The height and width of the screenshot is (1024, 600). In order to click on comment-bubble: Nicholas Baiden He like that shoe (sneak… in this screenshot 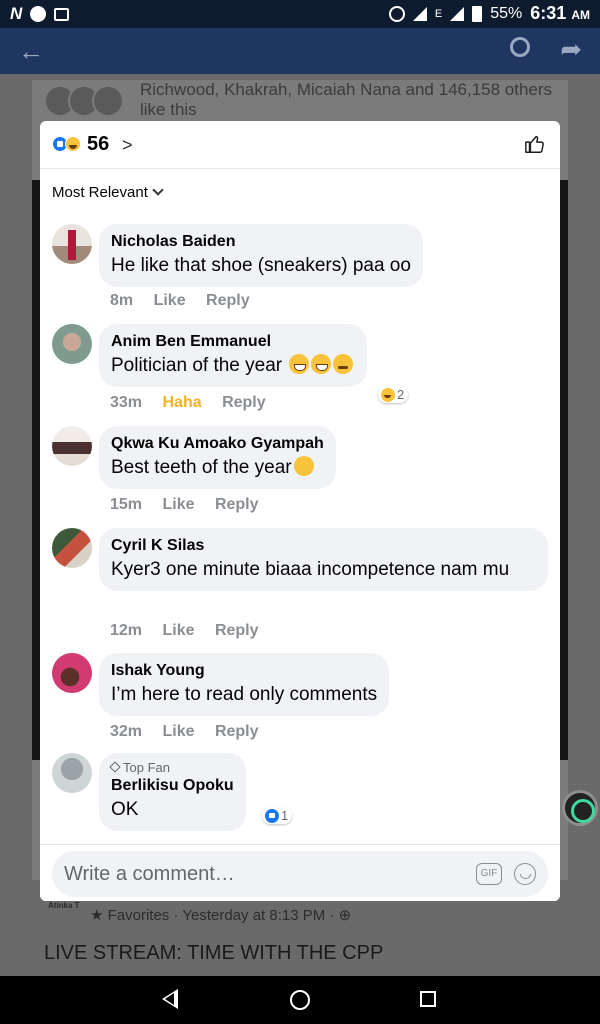, I will do `click(261, 255)`.